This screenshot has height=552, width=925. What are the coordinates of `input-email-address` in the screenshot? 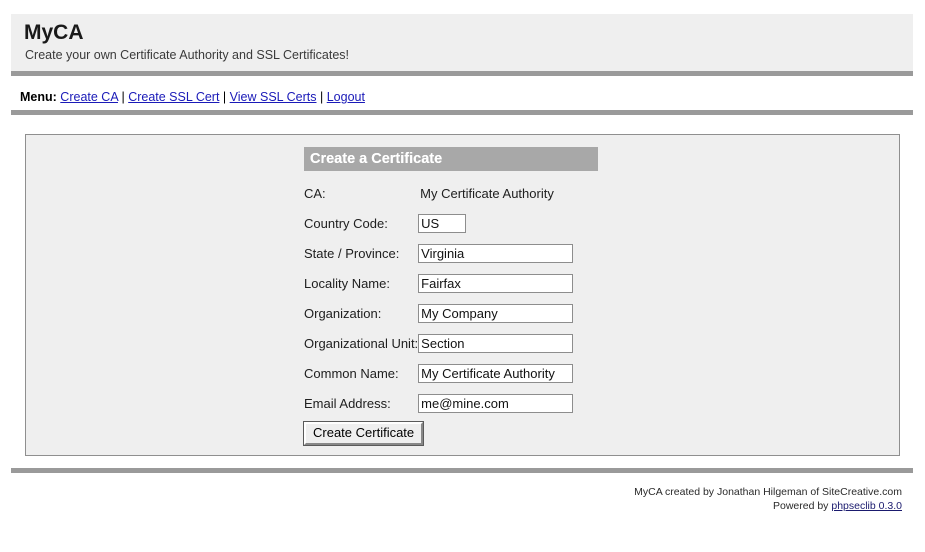 It's located at (496, 403).